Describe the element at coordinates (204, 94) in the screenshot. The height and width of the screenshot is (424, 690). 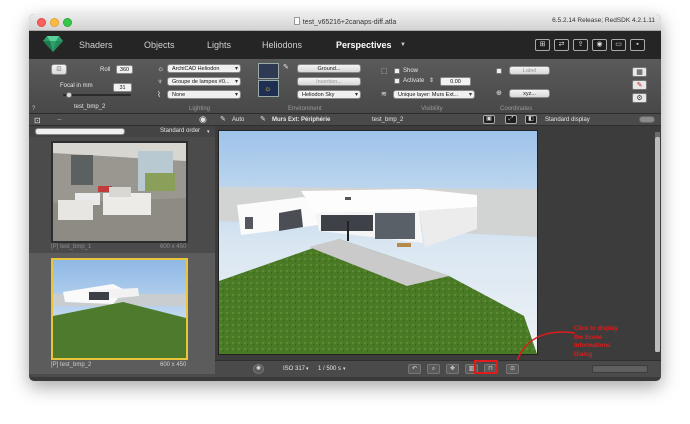
I see `light-third-select: None` at that location.